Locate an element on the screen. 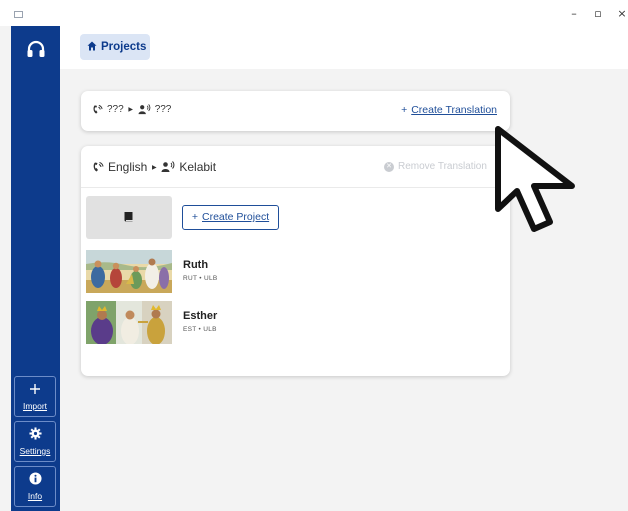 This screenshot has height=511, width=628. book-icon is located at coordinates (128, 217).